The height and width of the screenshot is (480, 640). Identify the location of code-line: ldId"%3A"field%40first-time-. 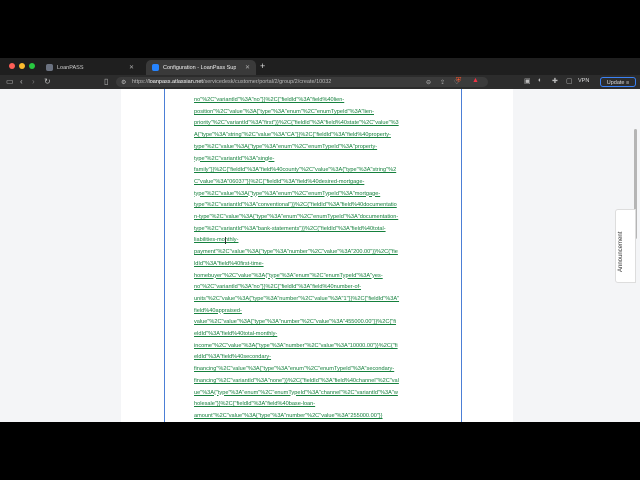
(229, 263).